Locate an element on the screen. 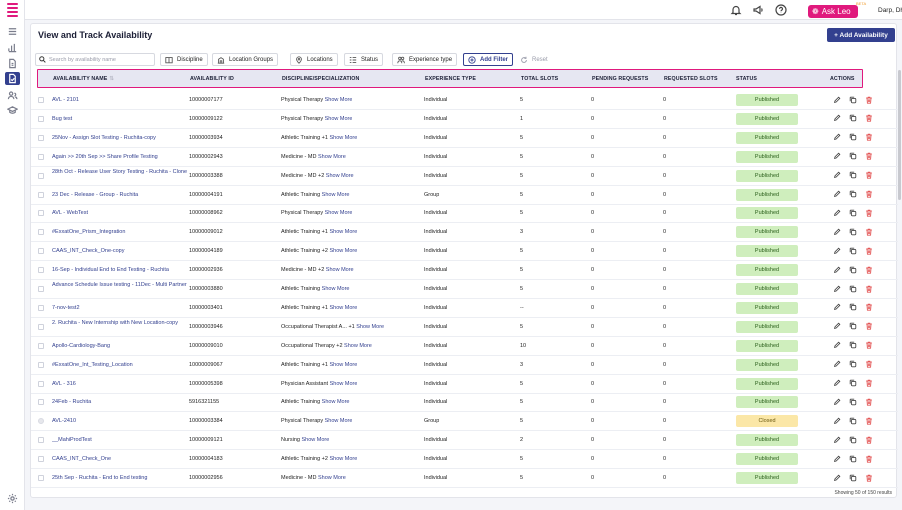  availability-name-link: 23 Dec - Release - Group - Ruchita is located at coordinates (127, 195).